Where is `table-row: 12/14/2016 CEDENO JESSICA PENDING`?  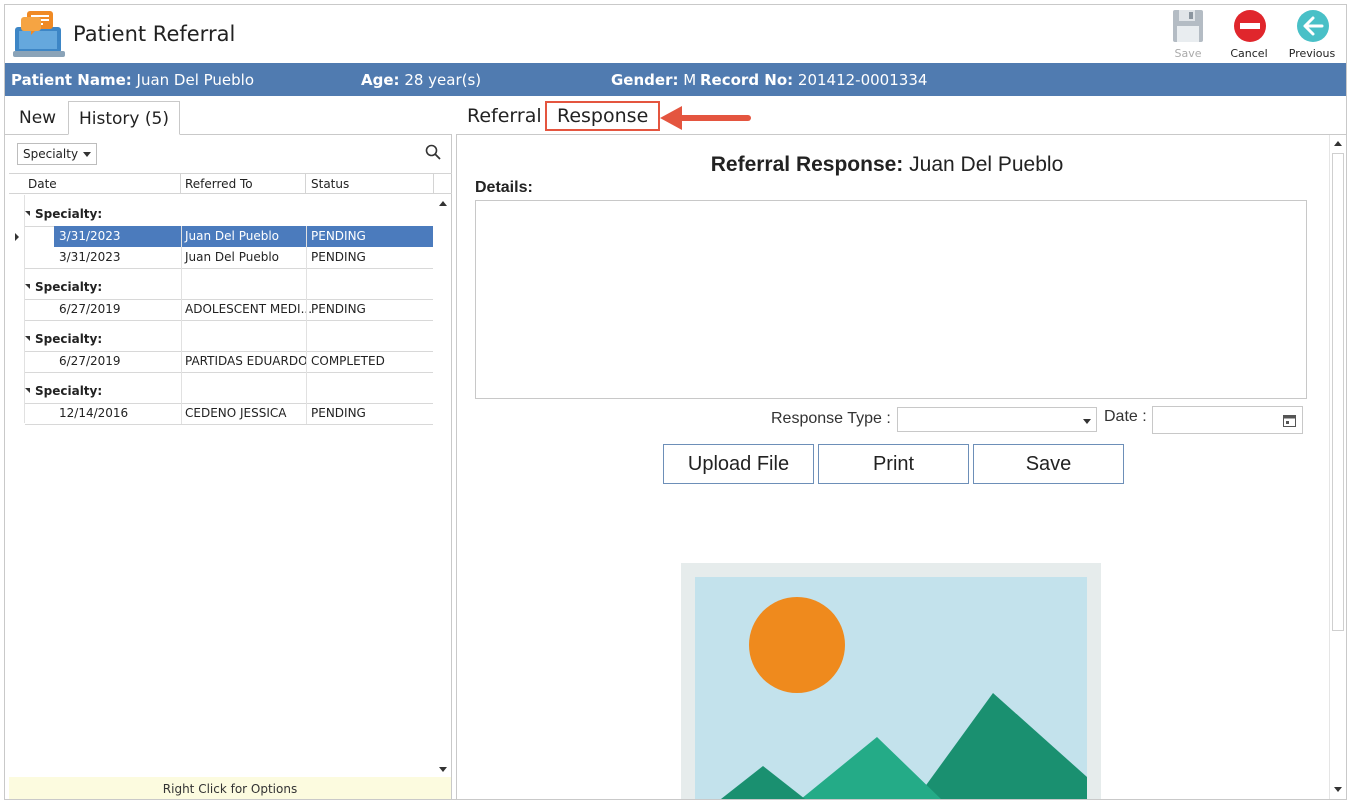
table-row: 12/14/2016 CEDENO JESSICA PENDING is located at coordinates (243, 413).